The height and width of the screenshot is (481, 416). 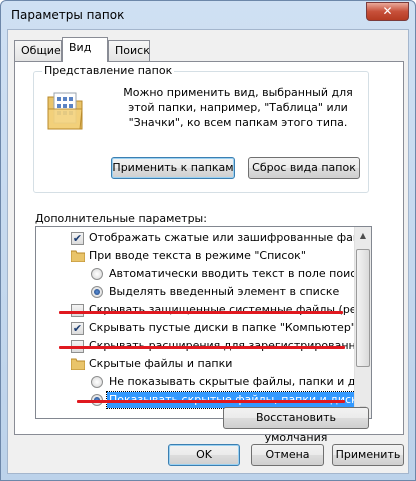 What do you see at coordinates (121, 218) in the screenshot?
I see `advanced-settings-label: Дополнительные параметры:` at bounding box center [121, 218].